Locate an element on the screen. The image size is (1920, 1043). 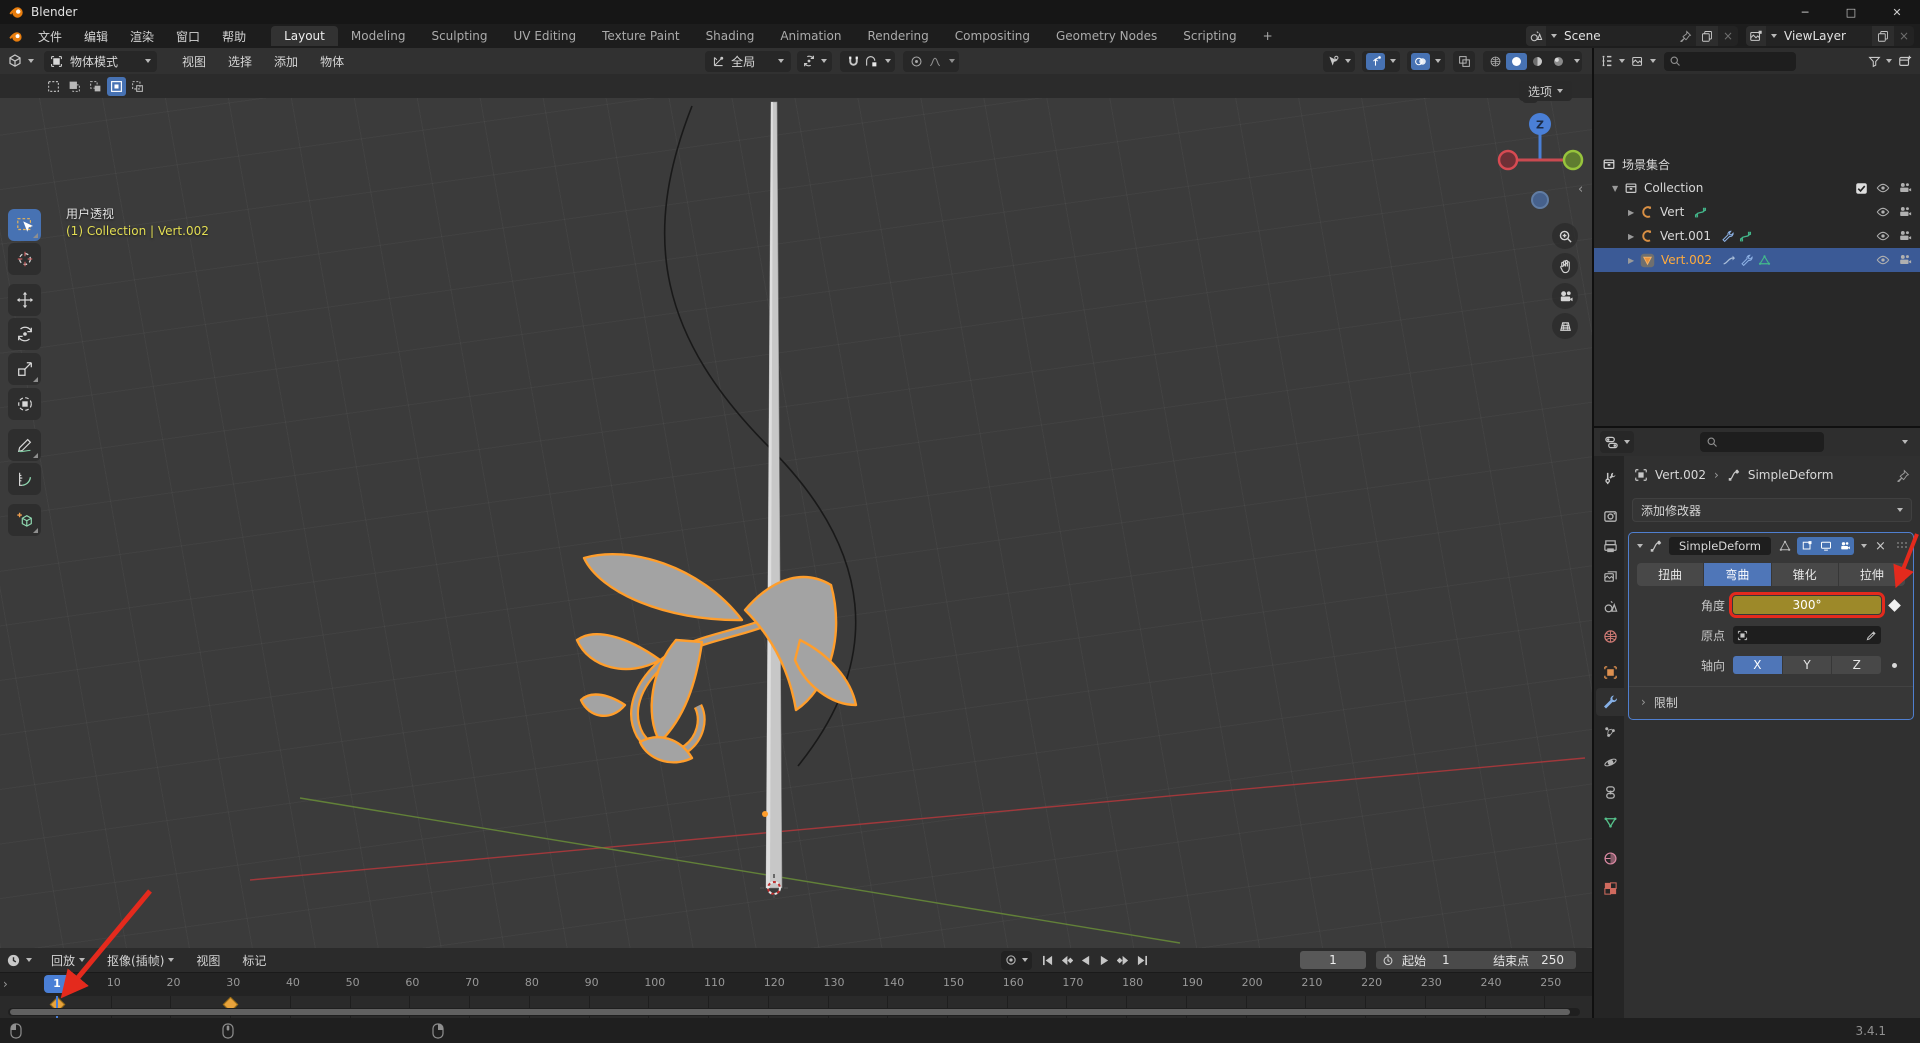
gizmo-x-negative is located at coordinates (1508, 160).